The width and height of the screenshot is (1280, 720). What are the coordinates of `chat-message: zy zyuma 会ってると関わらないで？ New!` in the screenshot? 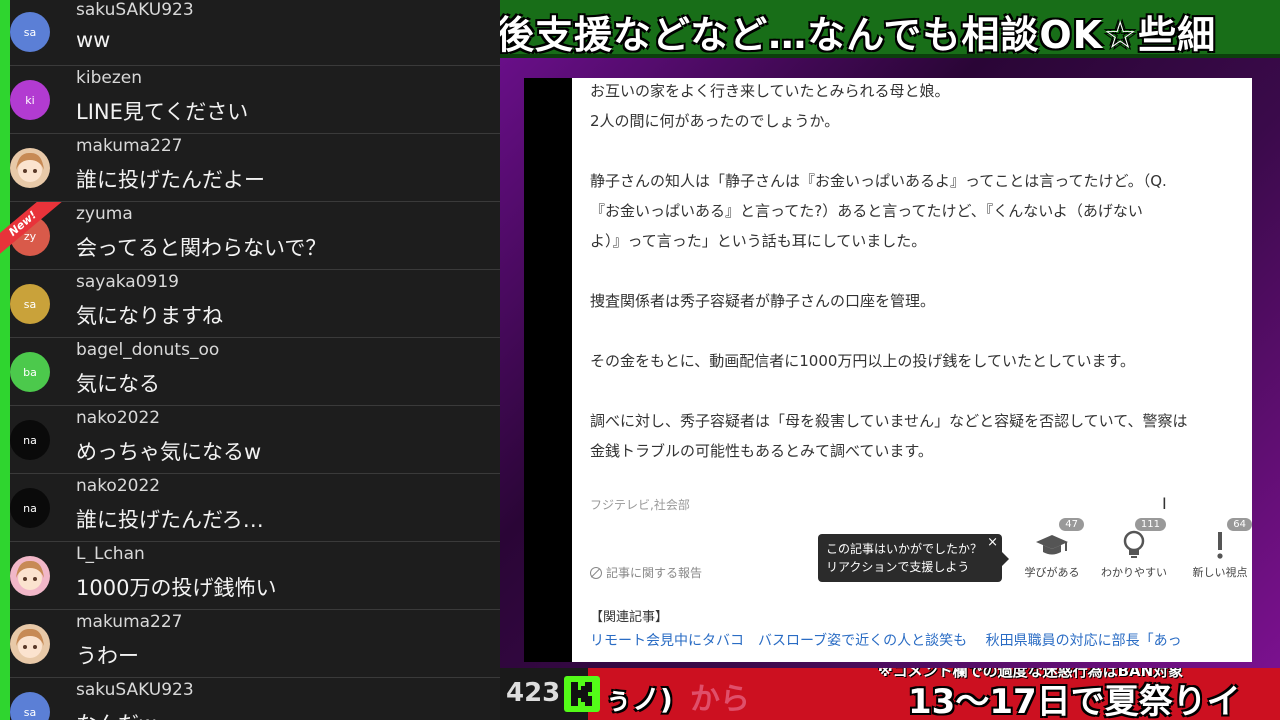 It's located at (250, 236).